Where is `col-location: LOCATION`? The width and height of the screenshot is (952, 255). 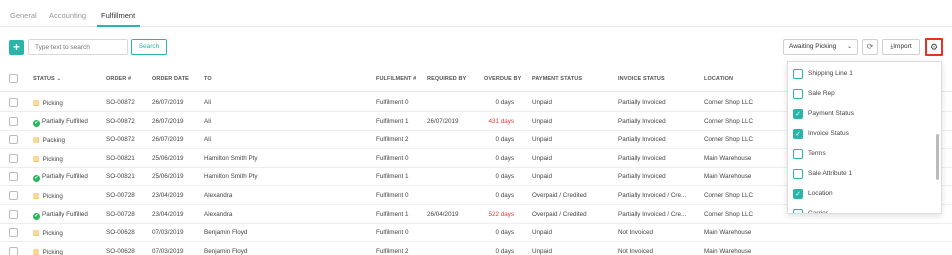 col-location: LOCATION is located at coordinates (718, 79).